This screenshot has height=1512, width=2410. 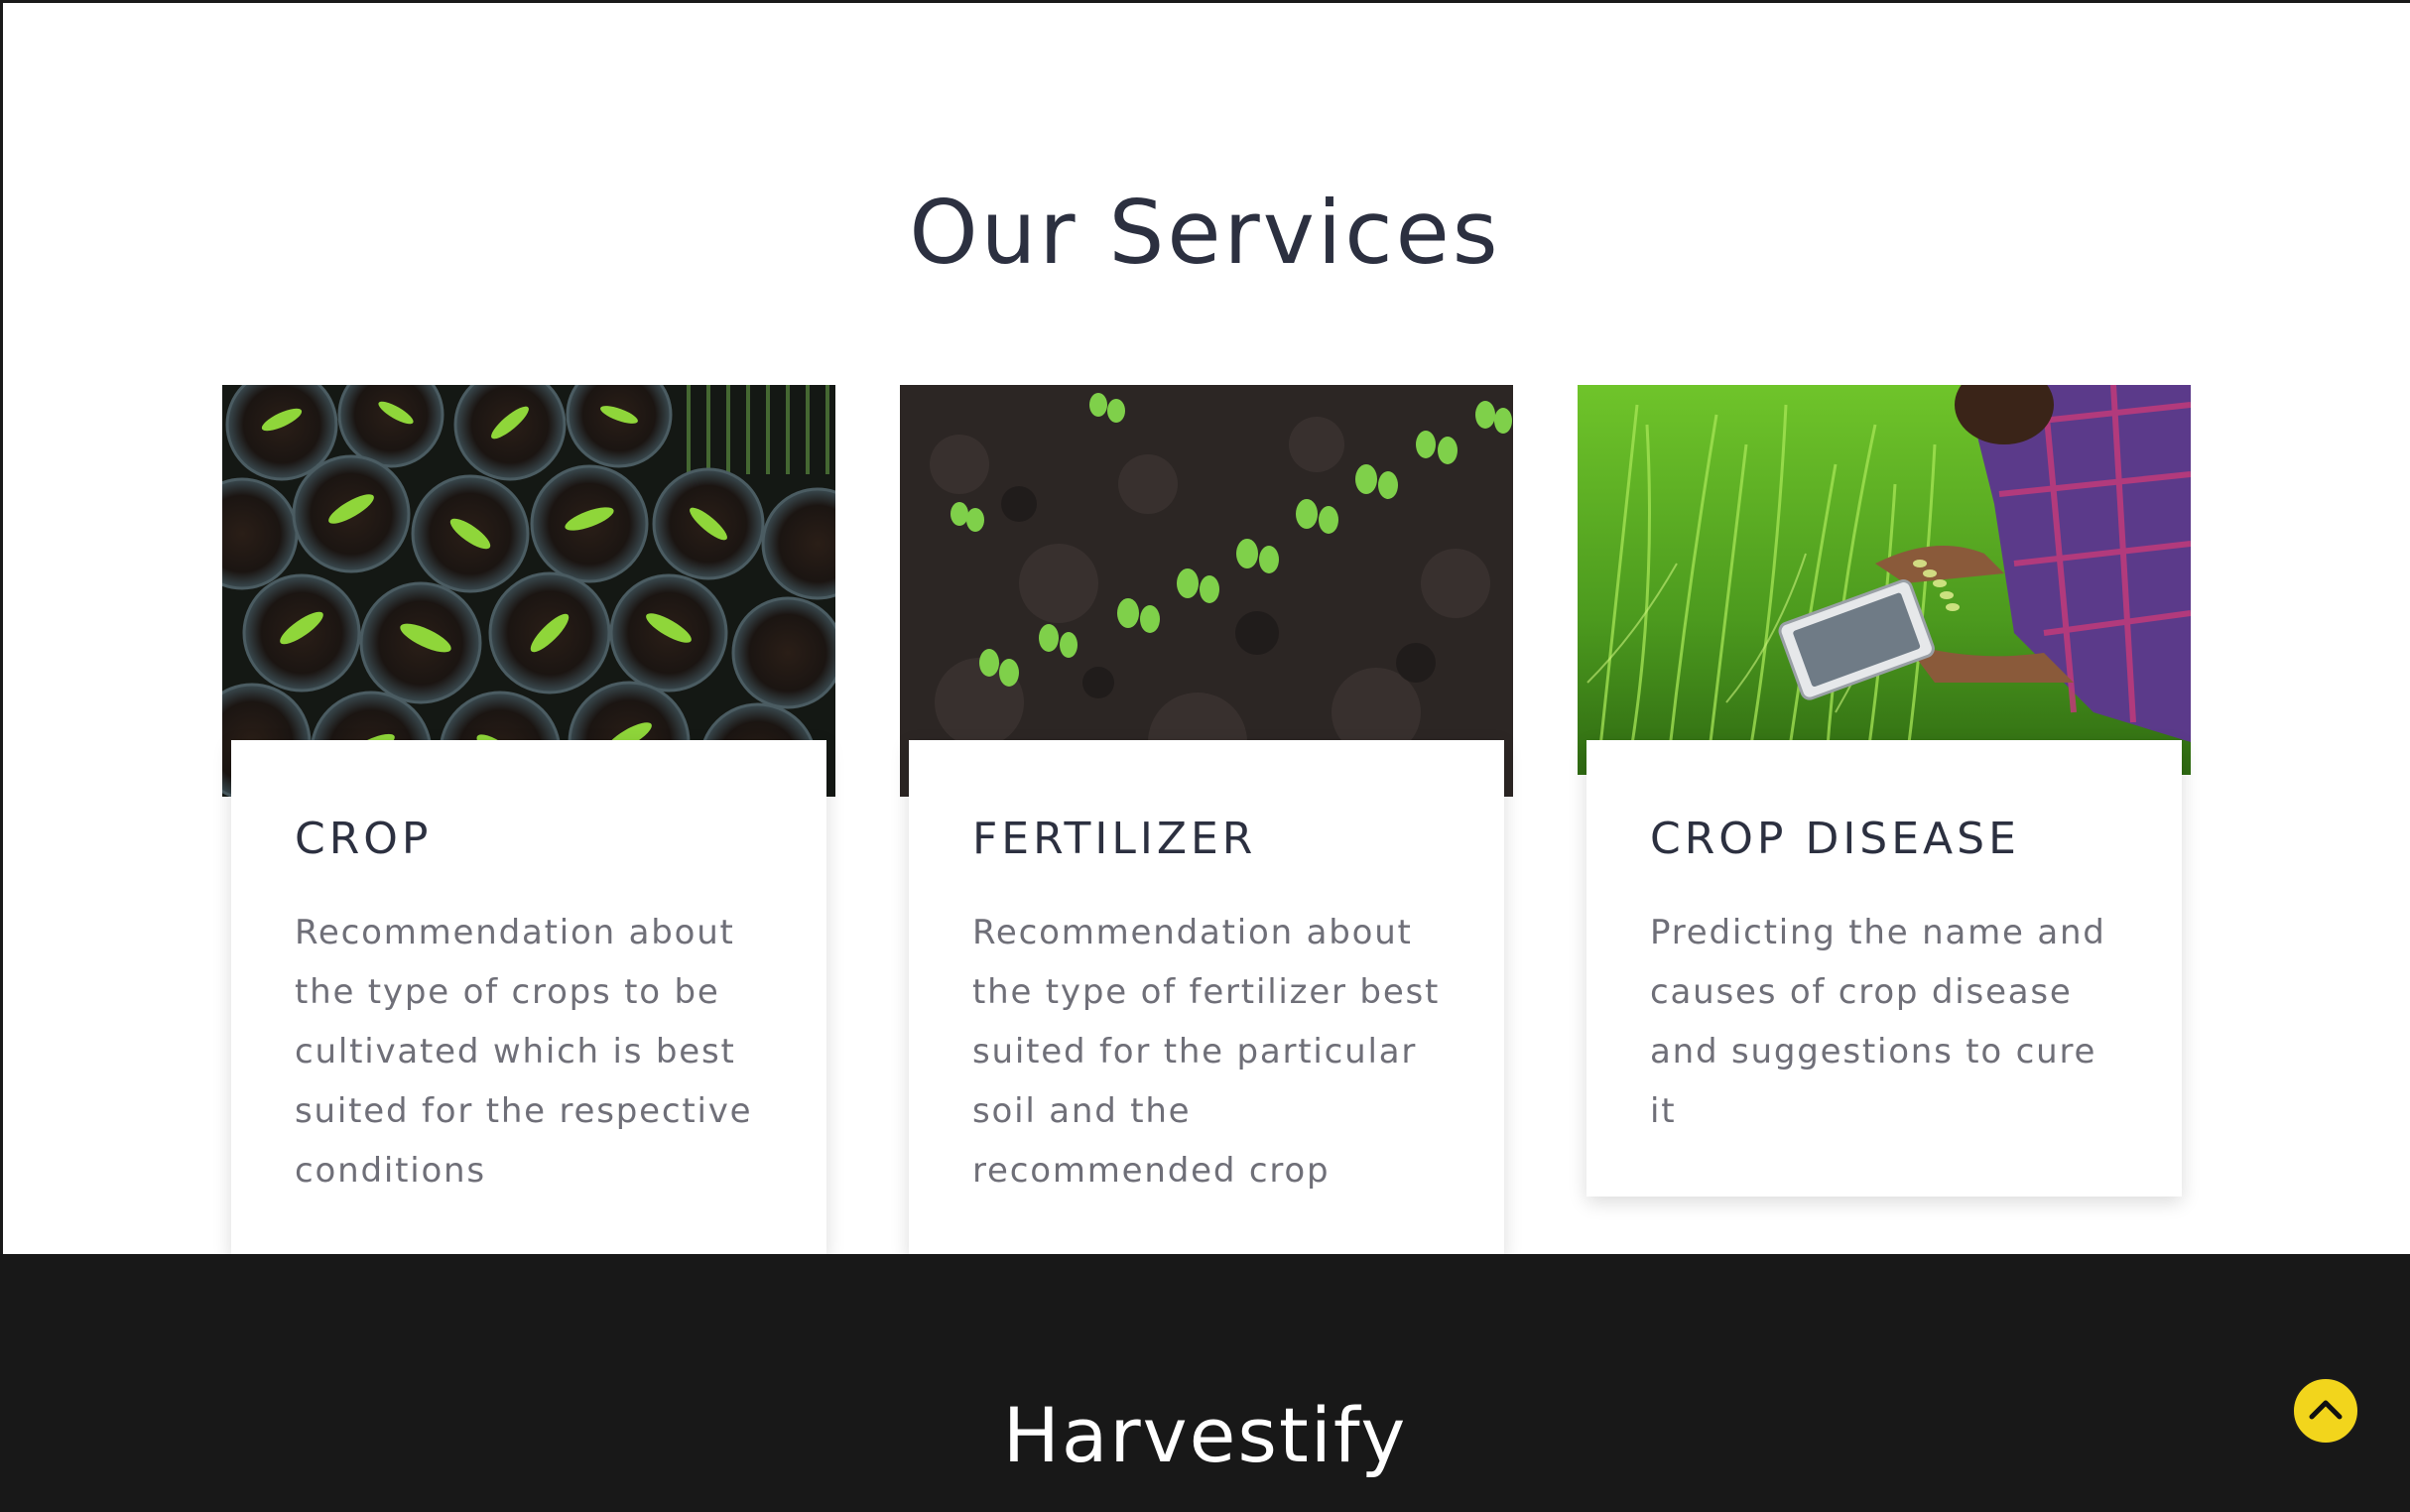 I want to click on section-title: Our Services, so click(x=1205, y=233).